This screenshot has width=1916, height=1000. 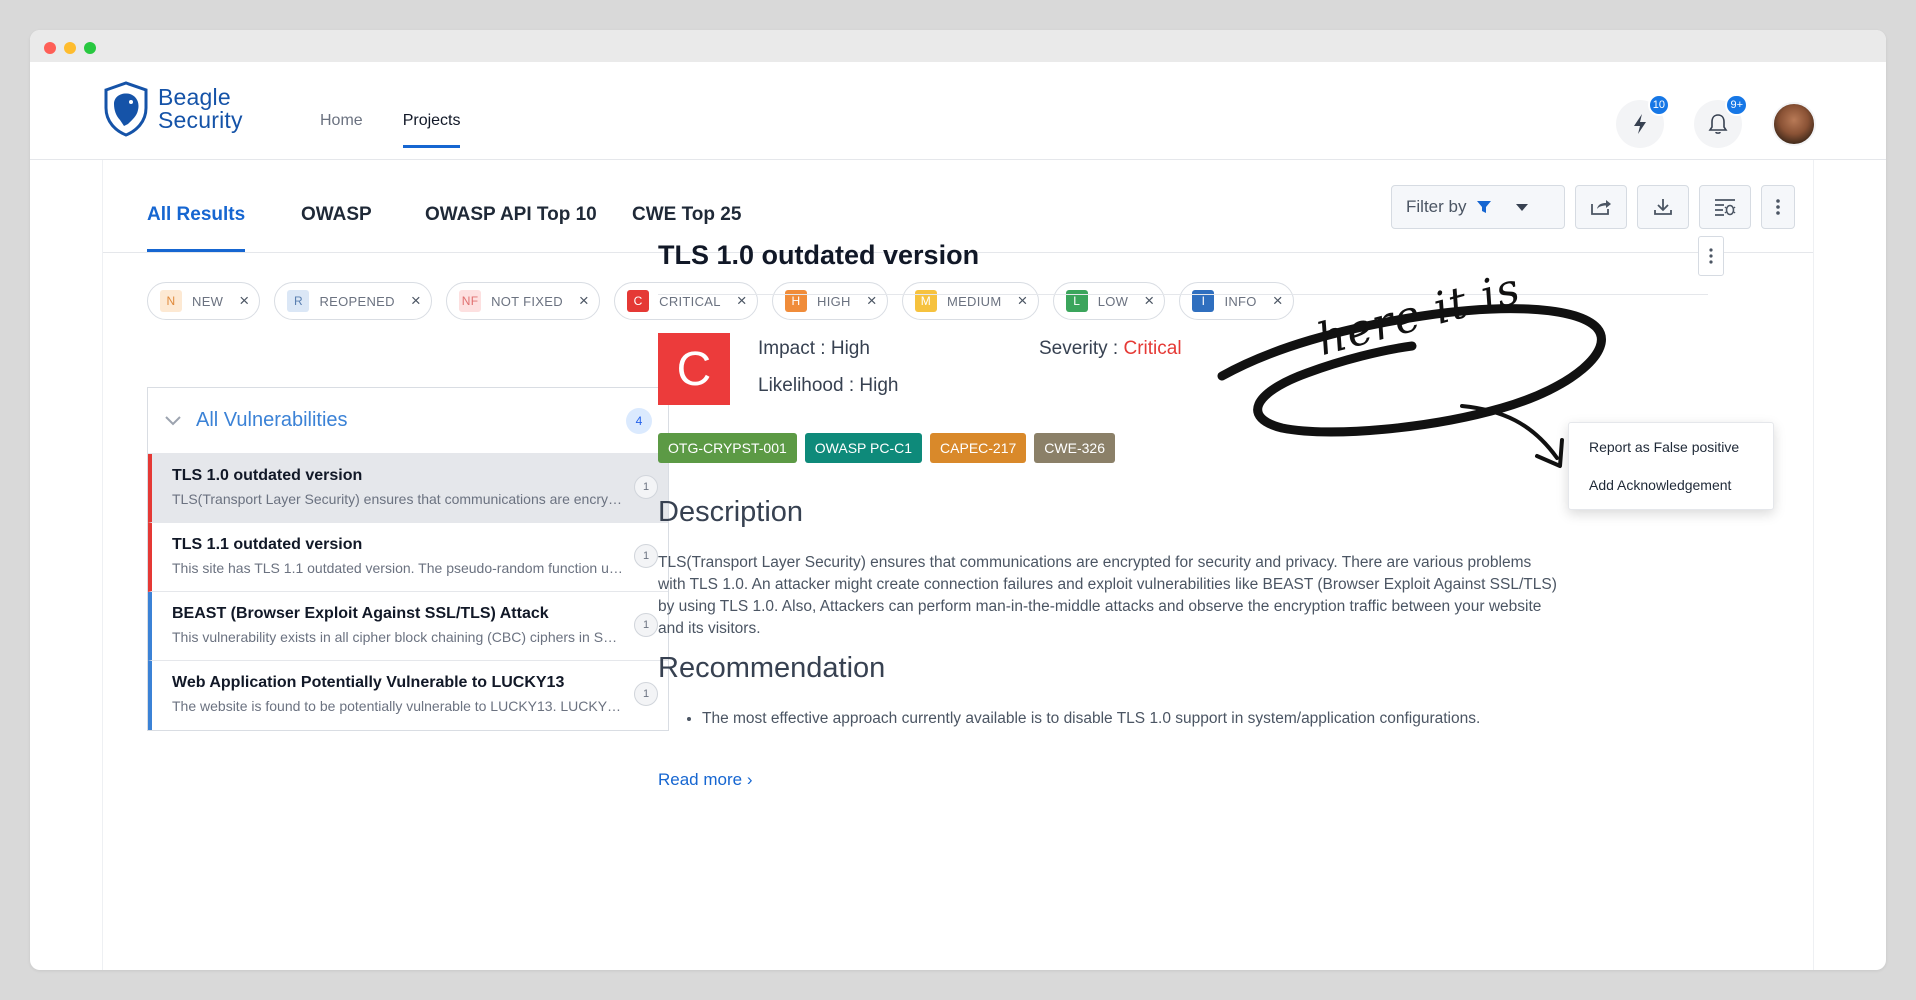 What do you see at coordinates (1736, 105) in the screenshot?
I see `notification-count-badge: 9+` at bounding box center [1736, 105].